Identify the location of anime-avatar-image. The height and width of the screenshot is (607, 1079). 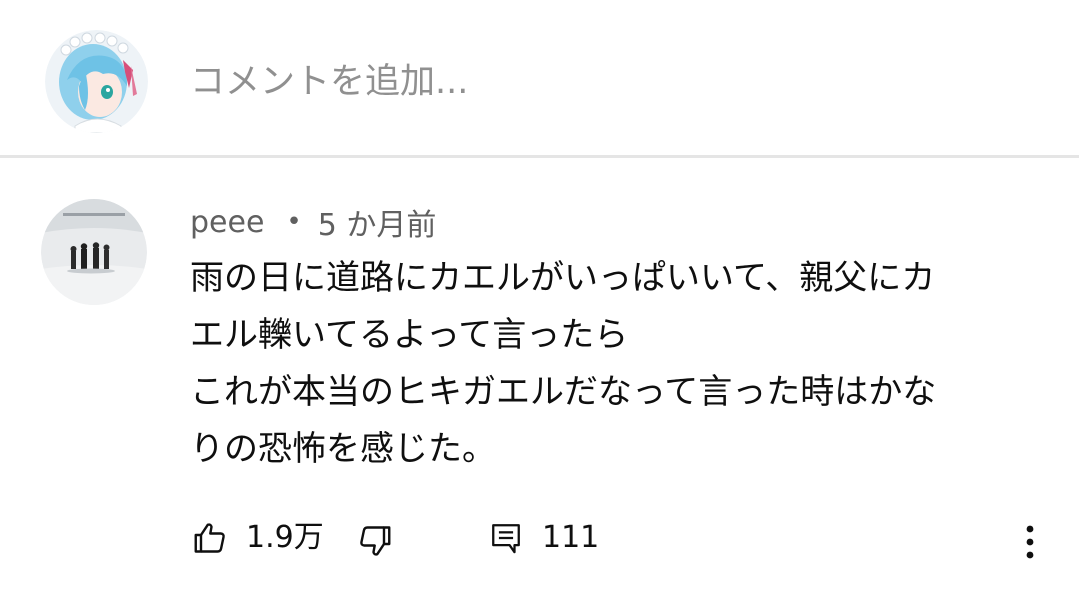
(96, 81).